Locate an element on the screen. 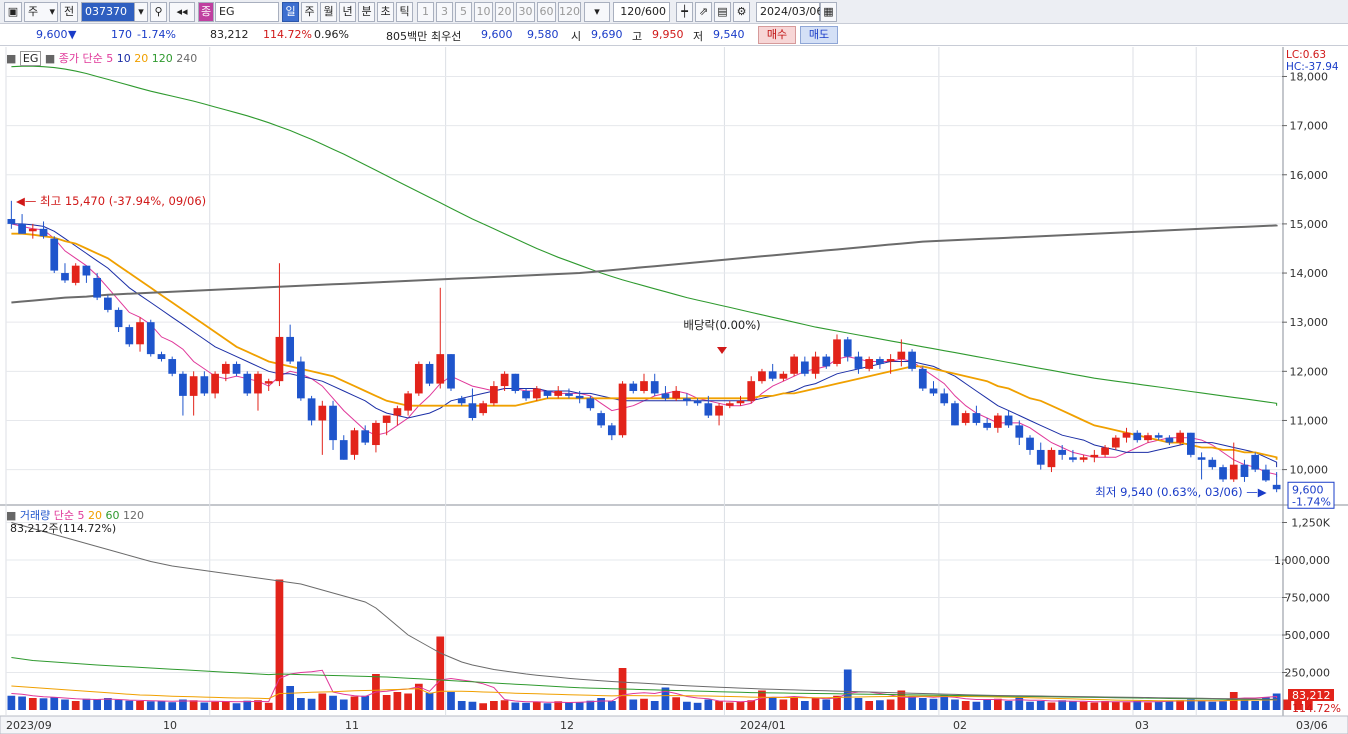 The width and height of the screenshot is (1348, 734). speaker-icon: ◂◂ is located at coordinates (182, 12).